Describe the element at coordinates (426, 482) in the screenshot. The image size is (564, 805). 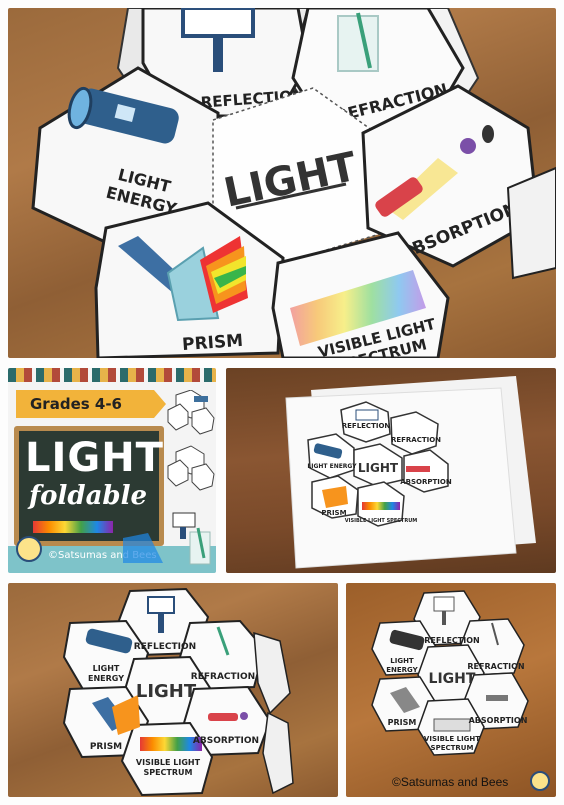
I see `sheet-absorption: ABSORPTION` at that location.